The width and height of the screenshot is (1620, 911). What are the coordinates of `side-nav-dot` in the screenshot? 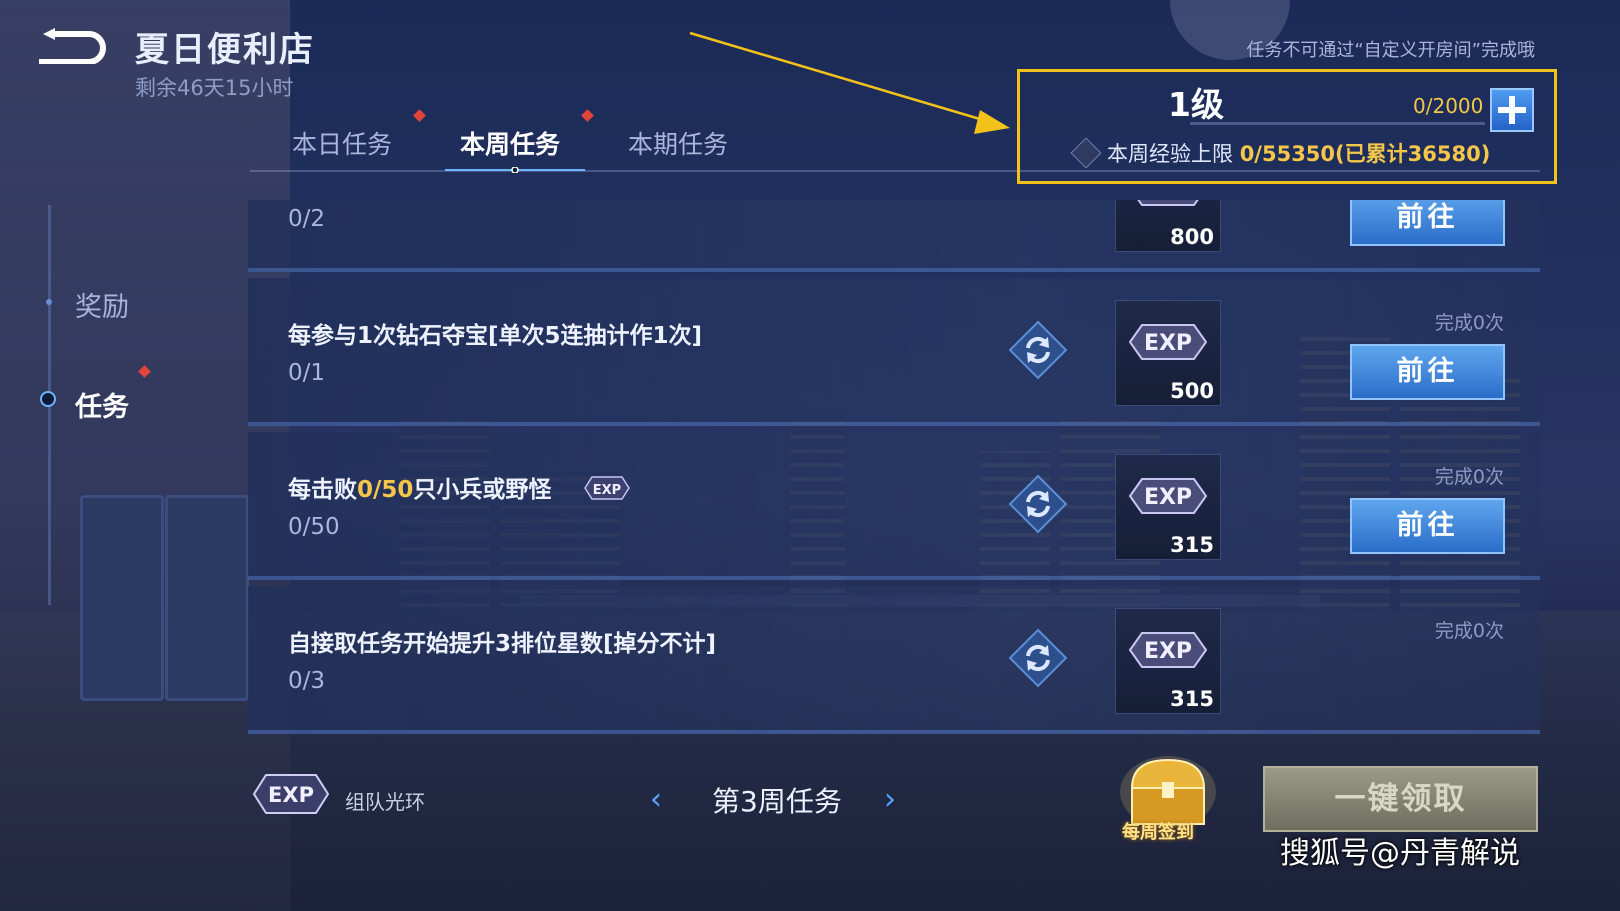 It's located at (49, 302).